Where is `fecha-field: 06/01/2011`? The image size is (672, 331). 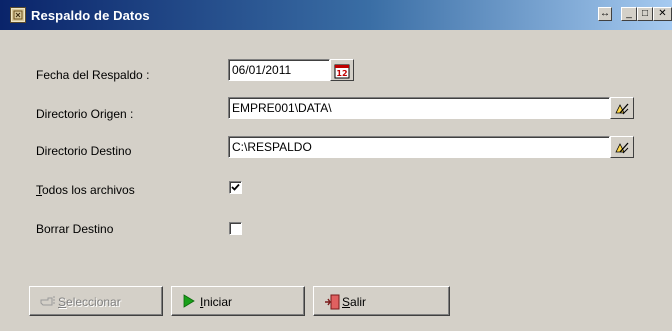 fecha-field: 06/01/2011 is located at coordinates (279, 70).